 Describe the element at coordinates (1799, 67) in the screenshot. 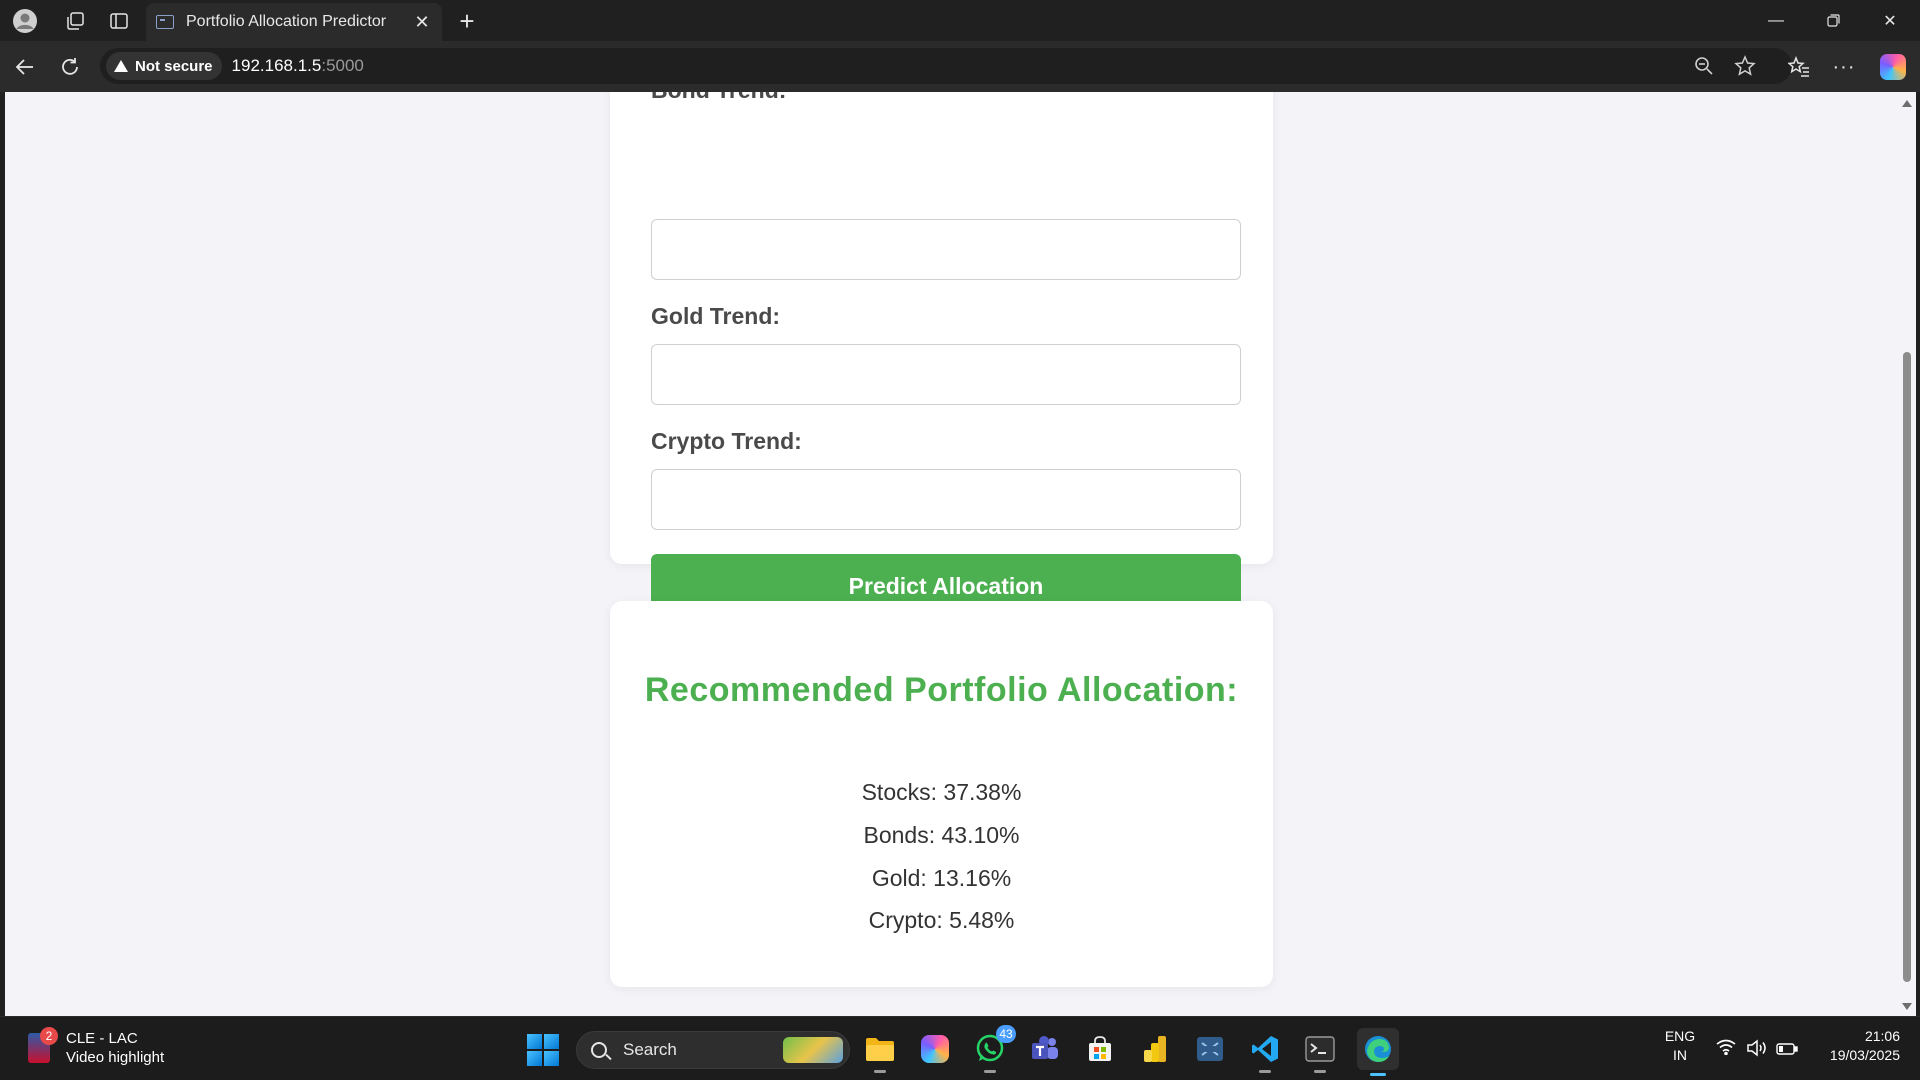

I see `favorites-icon` at that location.